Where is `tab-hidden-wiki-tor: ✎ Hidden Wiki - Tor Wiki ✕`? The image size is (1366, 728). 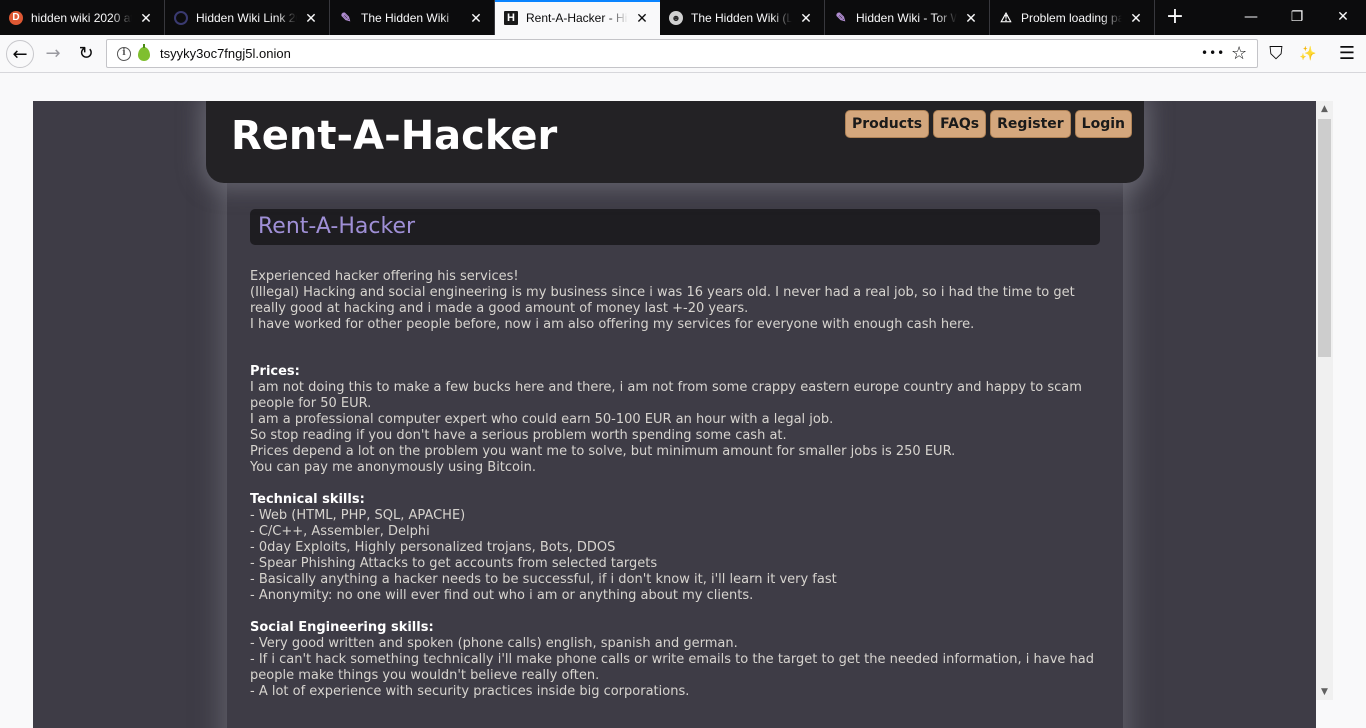 tab-hidden-wiki-tor: ✎ Hidden Wiki - Tor Wiki ✕ is located at coordinates (907, 17).